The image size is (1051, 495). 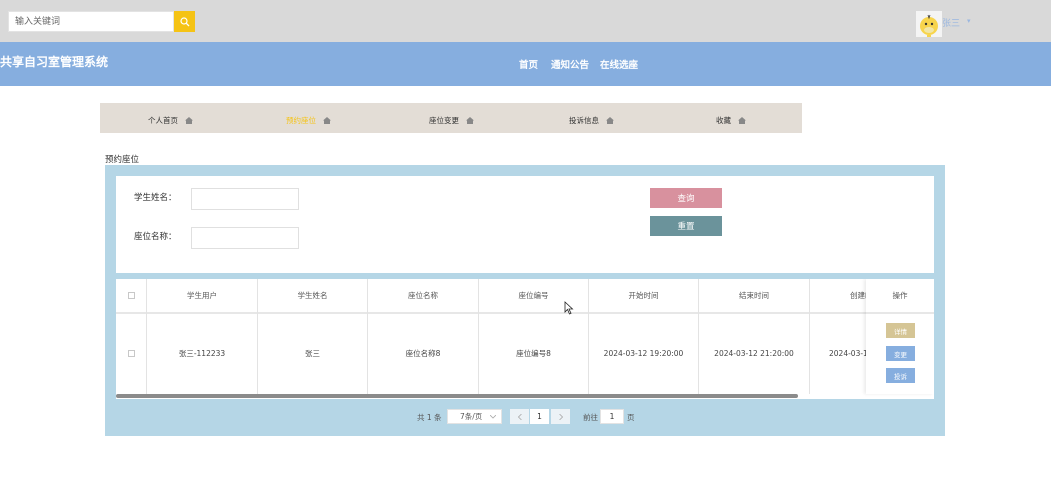 What do you see at coordinates (423, 295) in the screenshot?
I see `column-header-seat-name: 座位名称` at bounding box center [423, 295].